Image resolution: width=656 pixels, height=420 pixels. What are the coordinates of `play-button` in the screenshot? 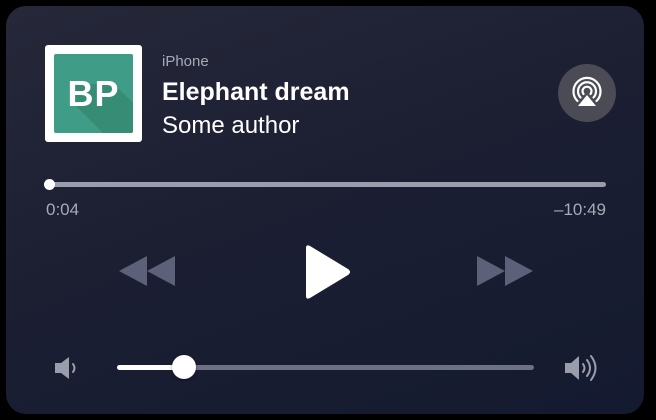 It's located at (327, 272).